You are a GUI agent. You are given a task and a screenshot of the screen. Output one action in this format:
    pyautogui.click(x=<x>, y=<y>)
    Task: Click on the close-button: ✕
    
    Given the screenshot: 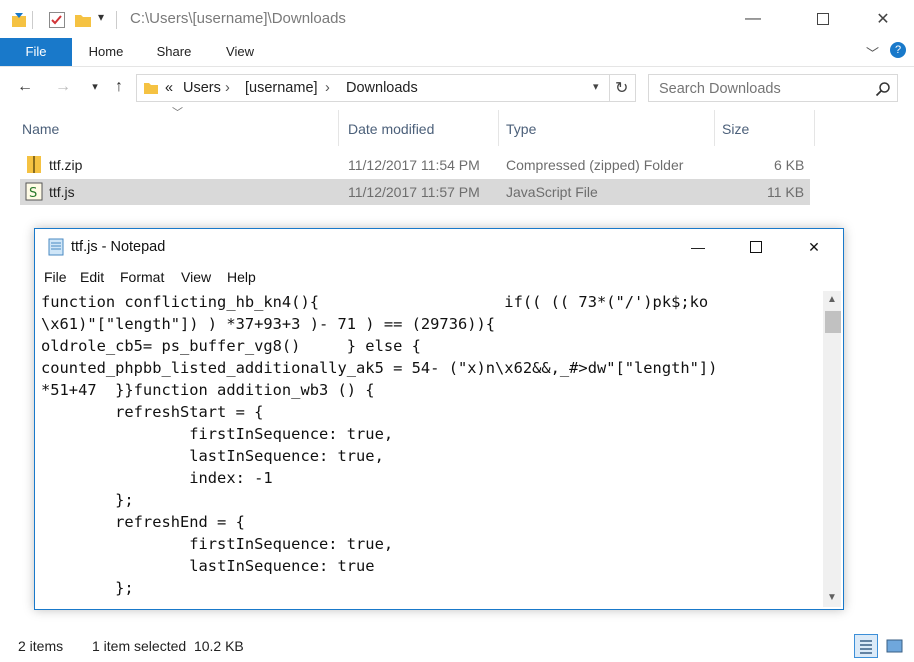 What is the action you would take?
    pyautogui.click(x=883, y=19)
    